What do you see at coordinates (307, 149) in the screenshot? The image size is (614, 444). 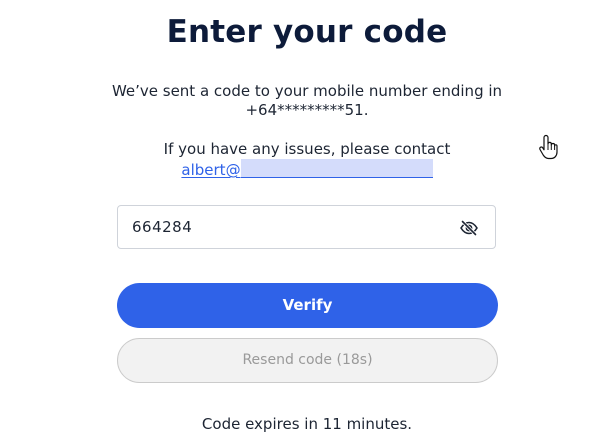 I see `support-line: If you have any issues, please contact` at bounding box center [307, 149].